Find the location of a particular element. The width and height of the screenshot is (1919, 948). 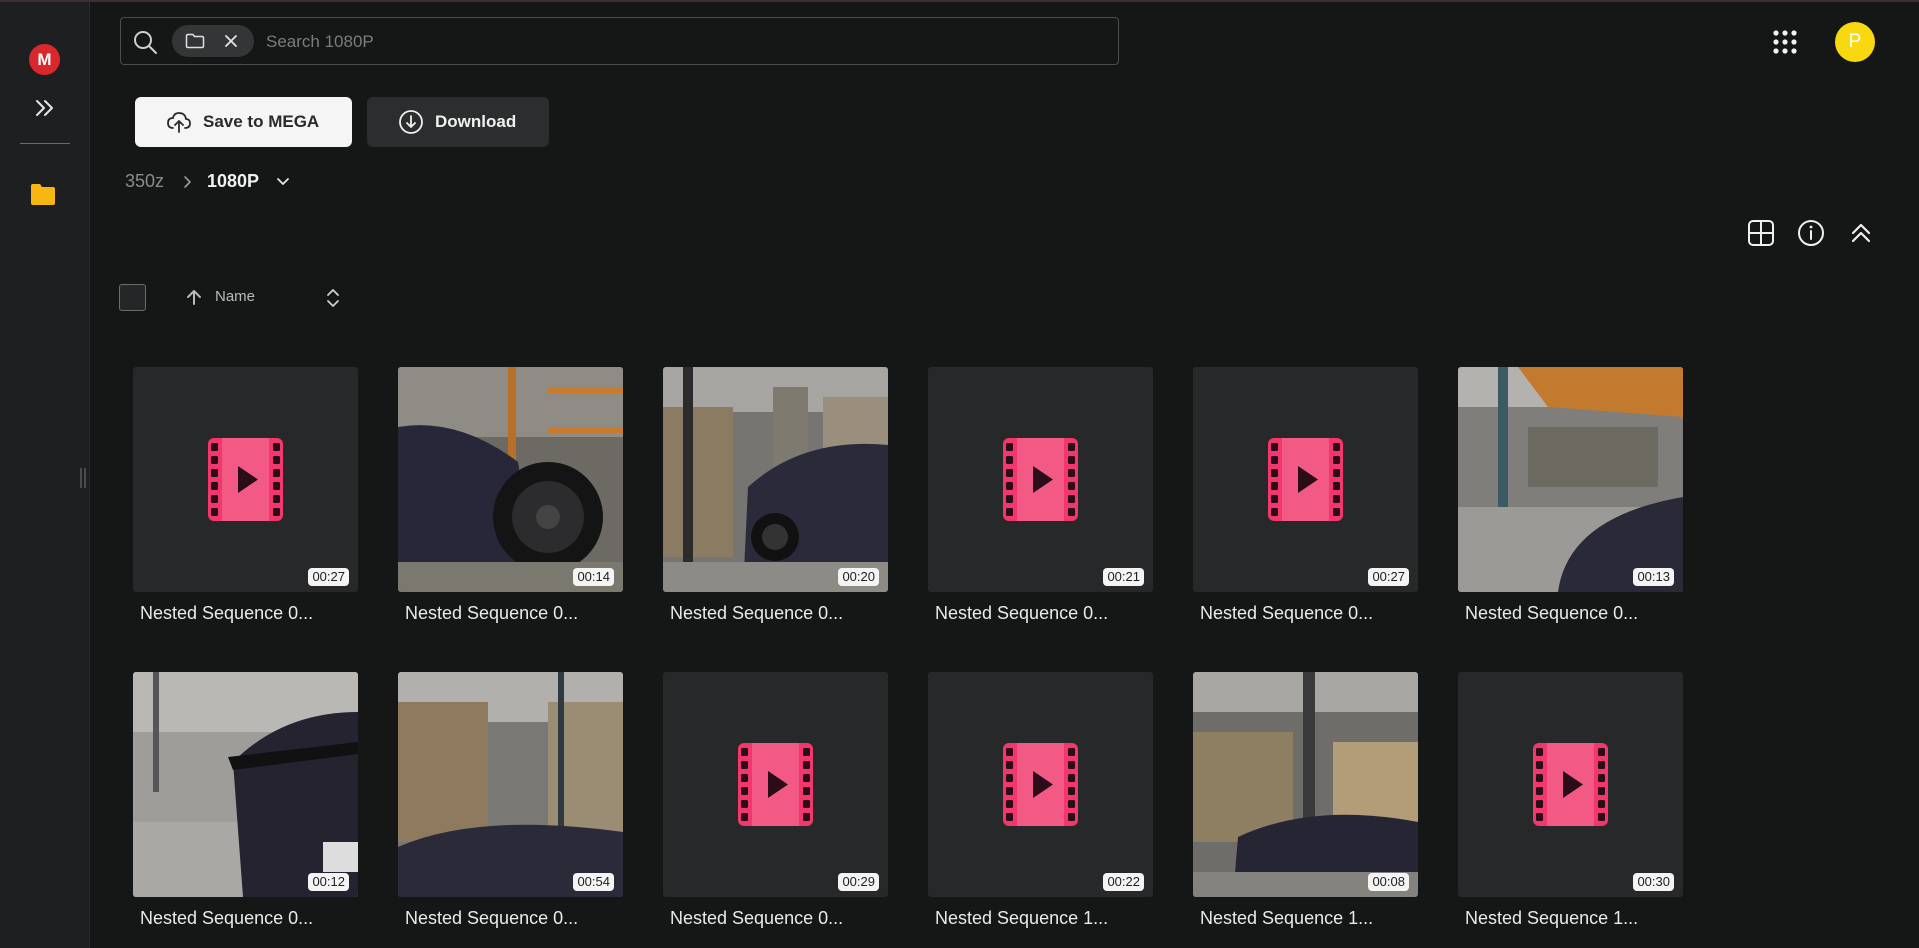

duration-badge: 00:21 is located at coordinates (1123, 577).